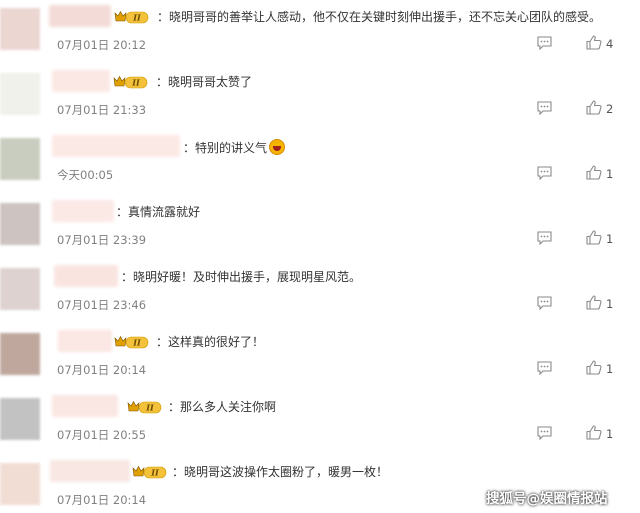 The height and width of the screenshot is (513, 640). Describe the element at coordinates (102, 45) in the screenshot. I see `comment-time: 07月01日 20:12` at that location.